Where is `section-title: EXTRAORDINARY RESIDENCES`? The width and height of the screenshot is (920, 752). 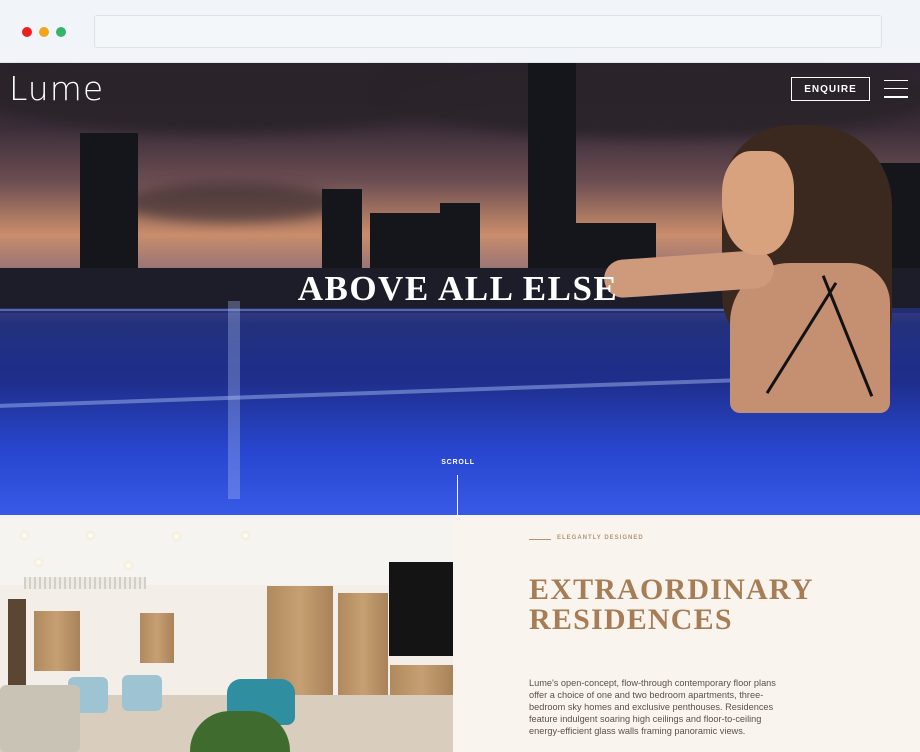 section-title: EXTRAORDINARY RESIDENCES is located at coordinates (671, 605).